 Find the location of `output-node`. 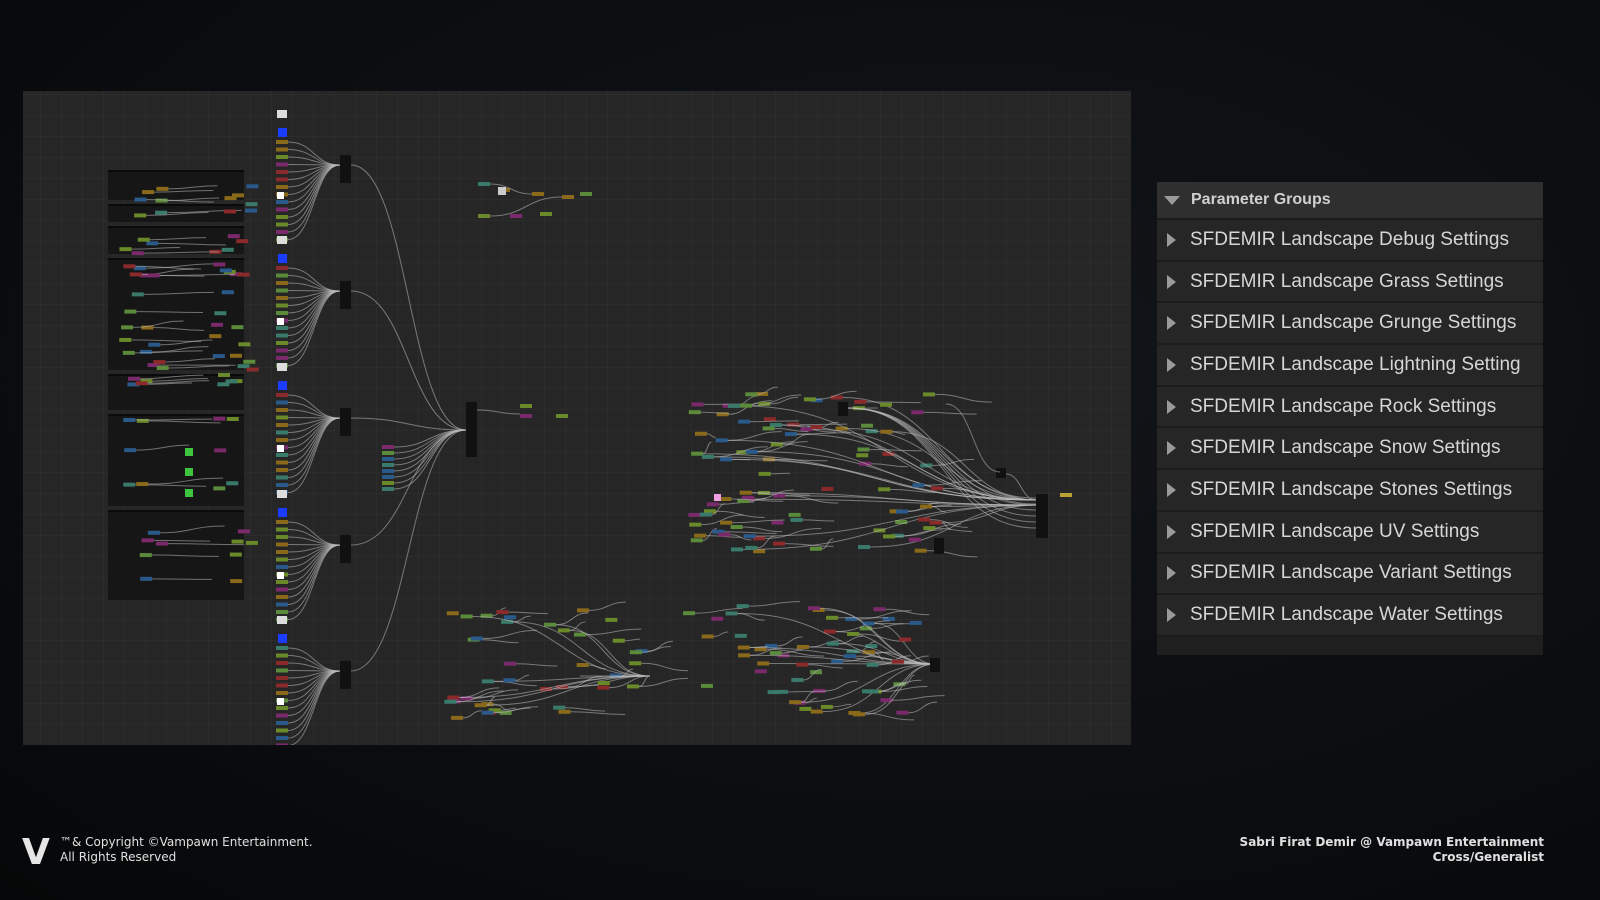

output-node is located at coordinates (1042, 516).